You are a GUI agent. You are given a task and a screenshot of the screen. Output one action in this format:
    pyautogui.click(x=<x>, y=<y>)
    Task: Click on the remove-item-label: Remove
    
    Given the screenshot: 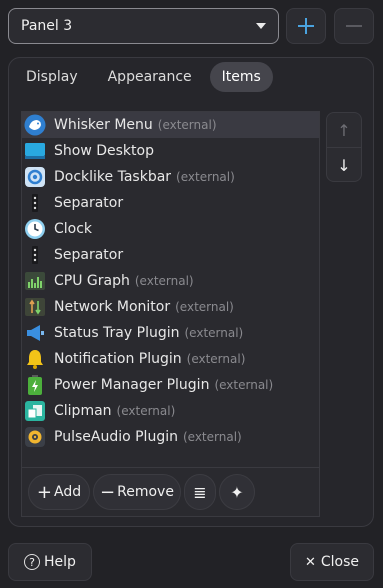 What is the action you would take?
    pyautogui.click(x=145, y=492)
    